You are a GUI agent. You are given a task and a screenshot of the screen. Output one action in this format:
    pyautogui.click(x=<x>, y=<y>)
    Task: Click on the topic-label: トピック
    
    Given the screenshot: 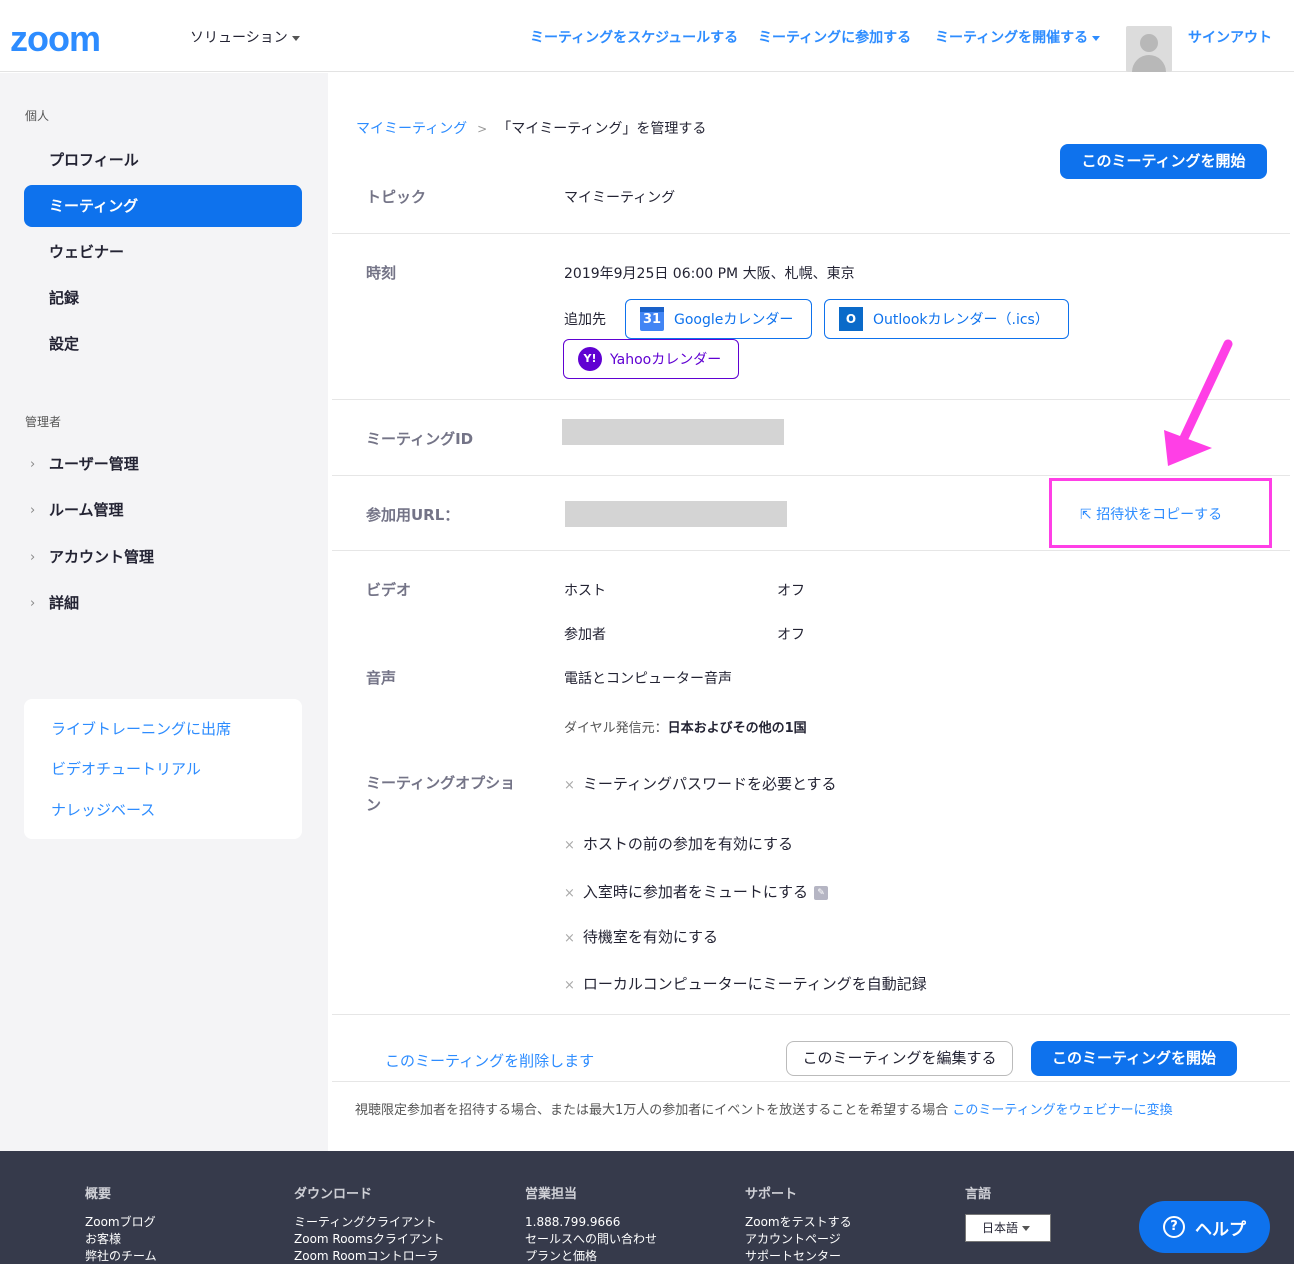 What is the action you would take?
    pyautogui.click(x=396, y=197)
    